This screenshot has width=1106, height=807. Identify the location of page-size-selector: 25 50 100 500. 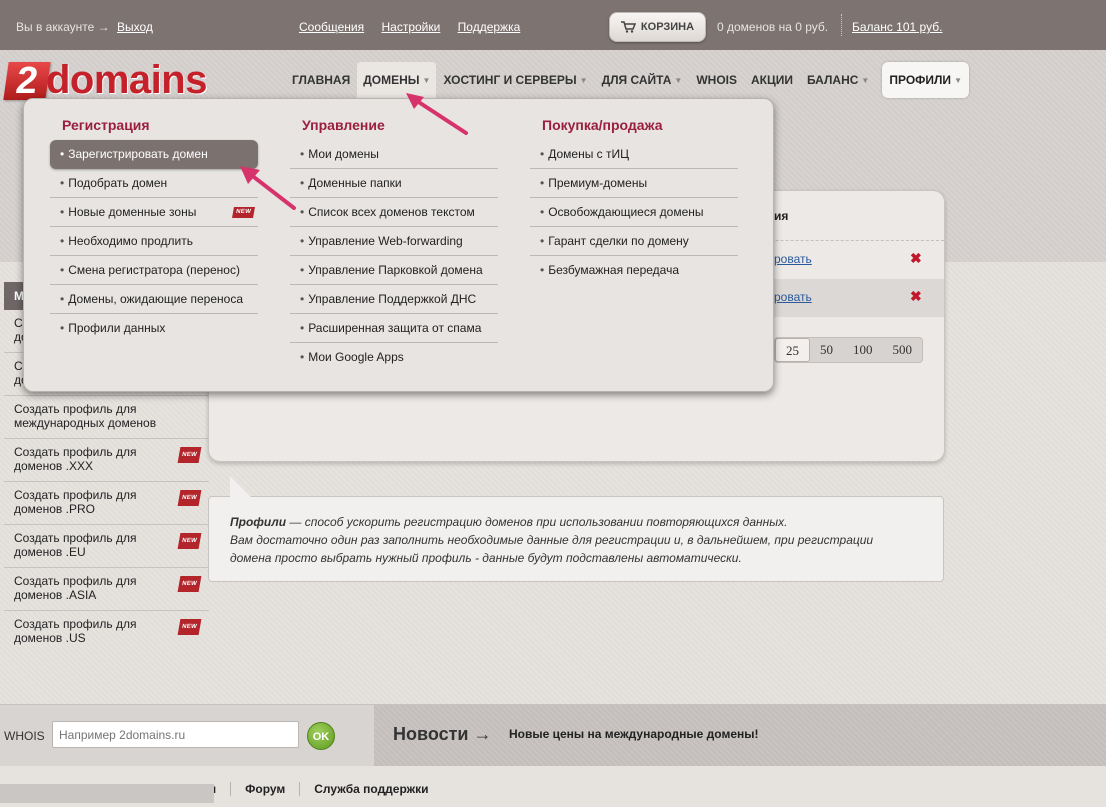
(848, 350).